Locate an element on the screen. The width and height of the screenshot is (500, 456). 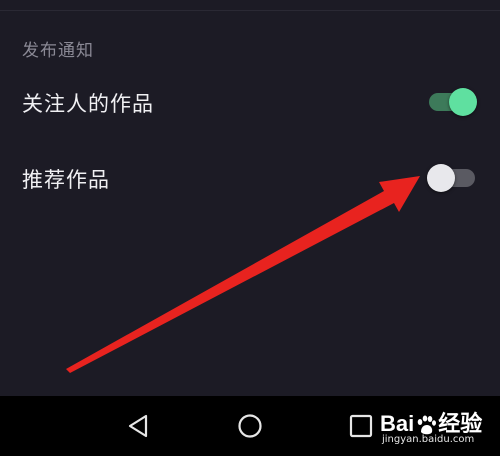
baidu-jingyan-watermark: Bai 经验 jingyan.baidu.com is located at coordinates (438, 425).